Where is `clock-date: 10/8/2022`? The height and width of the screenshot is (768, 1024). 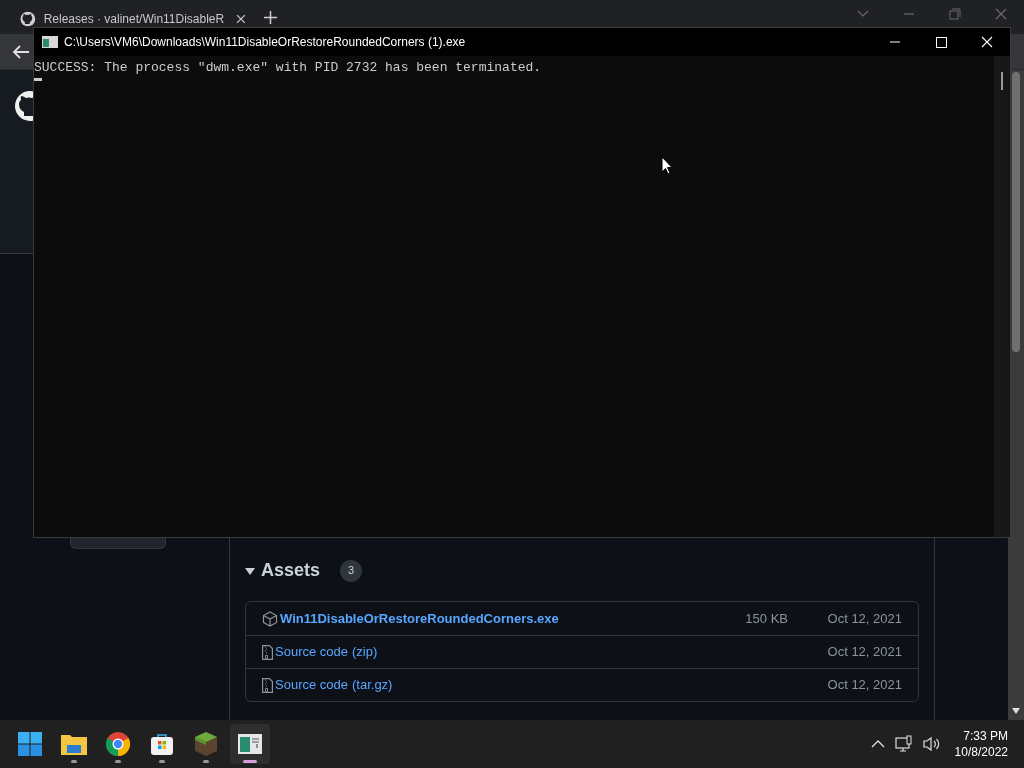 clock-date: 10/8/2022 is located at coordinates (981, 752).